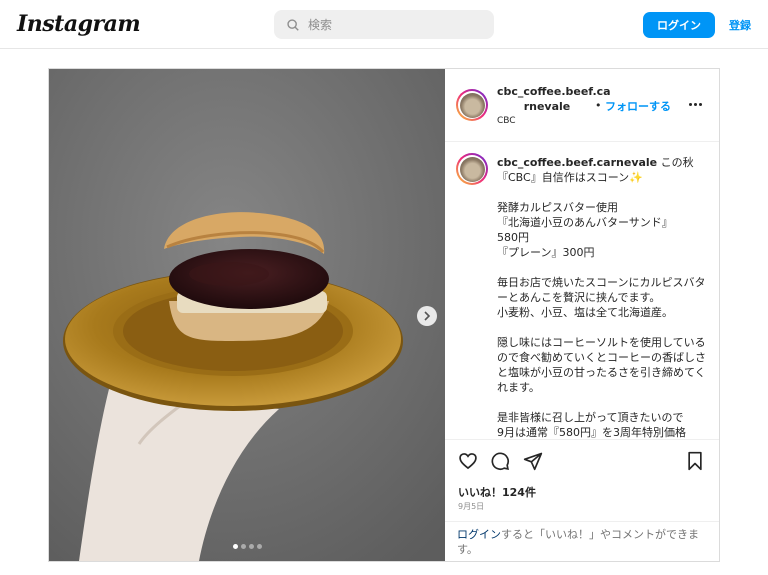  I want to click on caption-avatar, so click(472, 169).